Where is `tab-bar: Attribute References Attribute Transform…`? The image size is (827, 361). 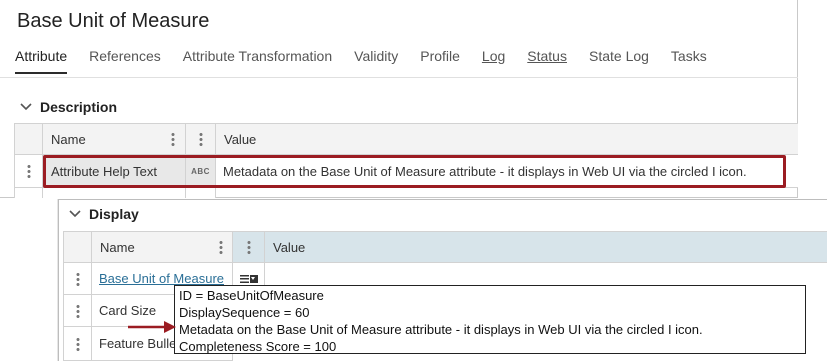 tab-bar: Attribute References Attribute Transform… is located at coordinates (372, 61).